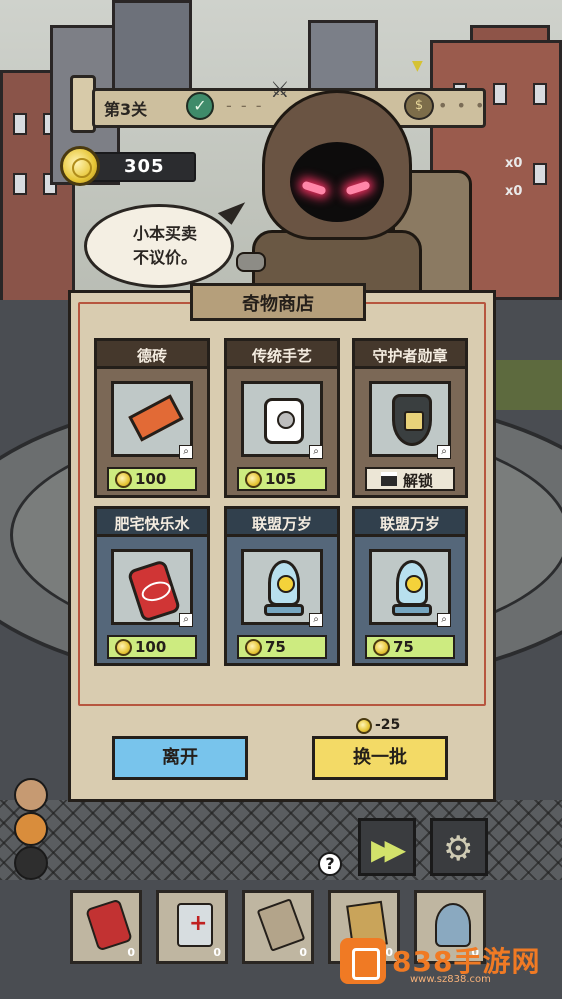 The height and width of the screenshot is (999, 562). I want to click on leave-button: 离开, so click(180, 758).